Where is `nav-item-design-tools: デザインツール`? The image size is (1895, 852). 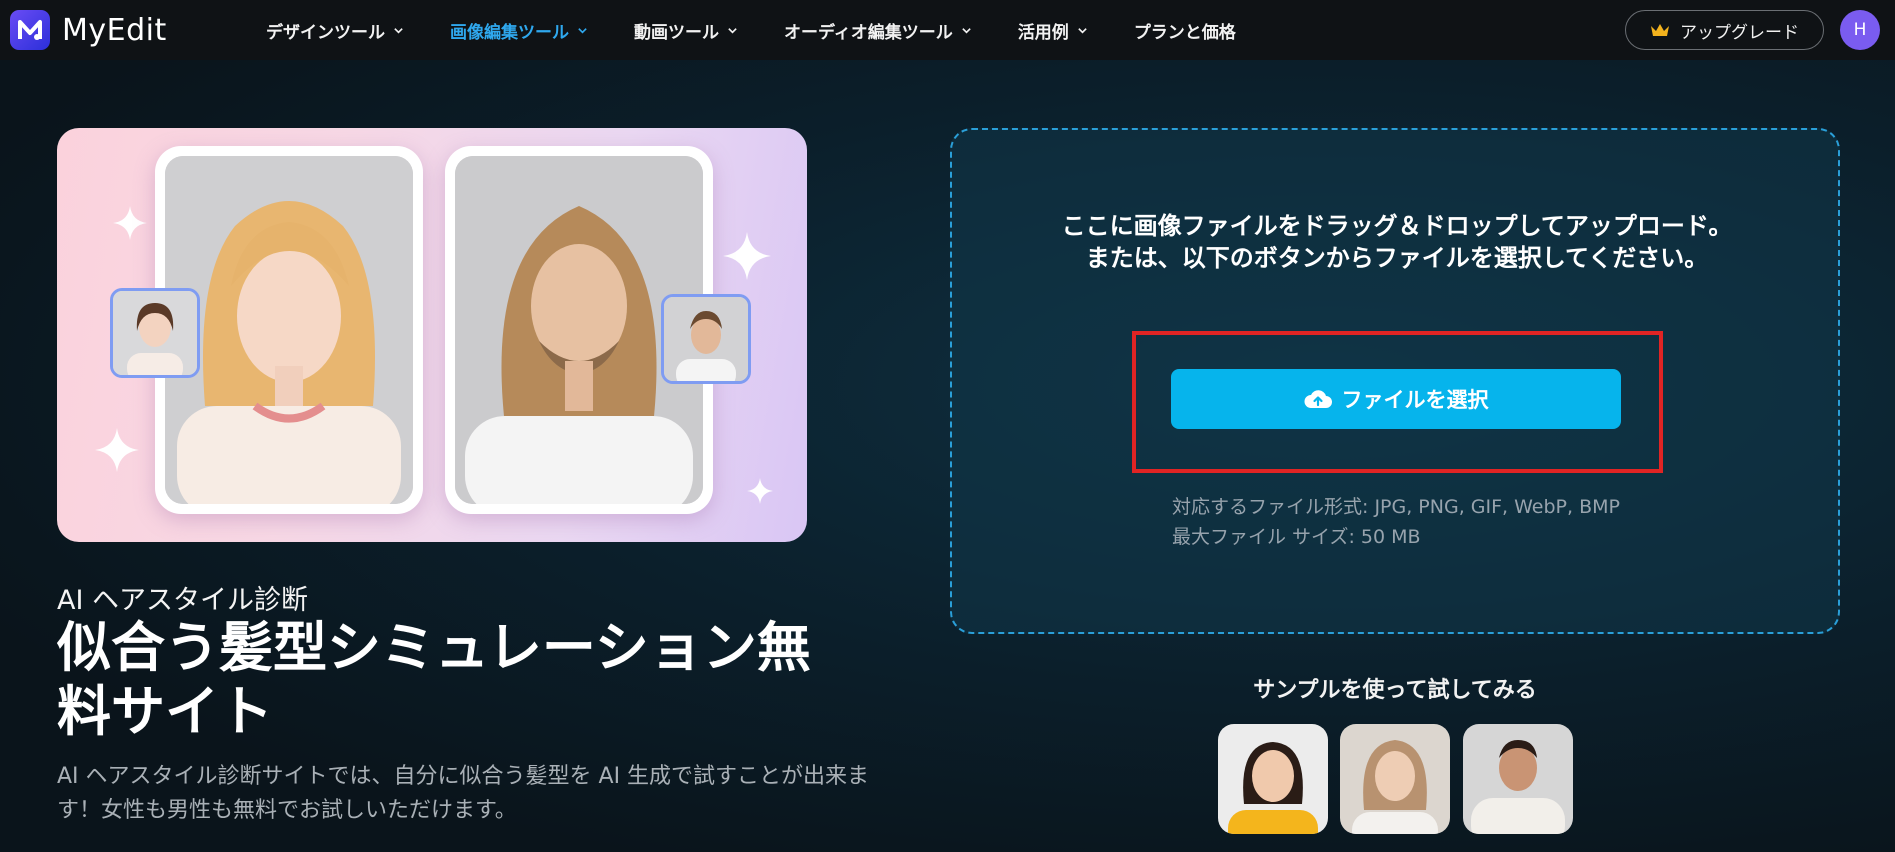 nav-item-design-tools: デザインツール is located at coordinates (335, 30).